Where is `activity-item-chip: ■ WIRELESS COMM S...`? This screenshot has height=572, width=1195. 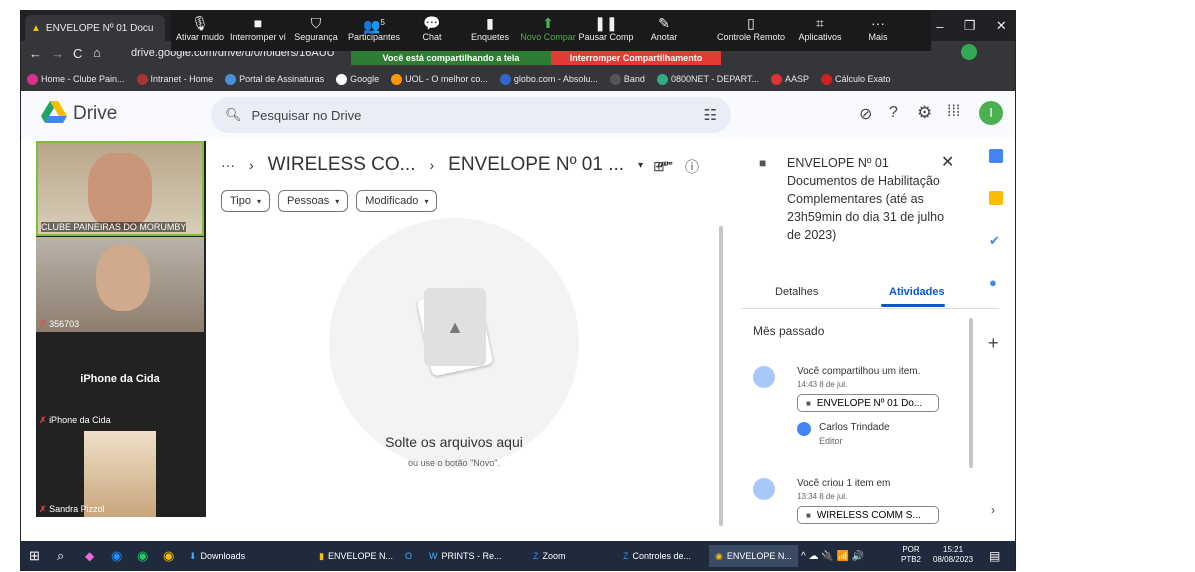
activity-item-chip: ■ WIRELESS COMM S... is located at coordinates (868, 515).